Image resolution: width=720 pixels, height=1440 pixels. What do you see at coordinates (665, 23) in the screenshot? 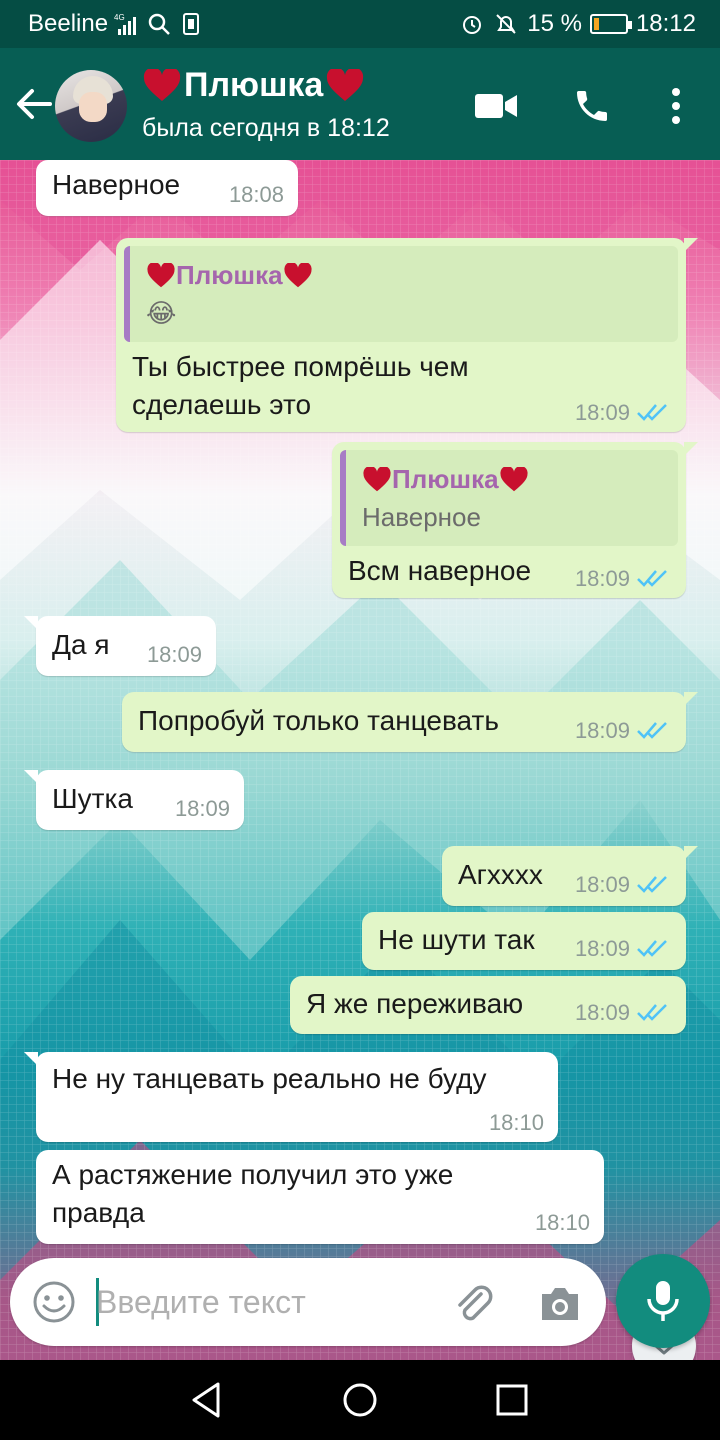
I see `clock: 18:12` at bounding box center [665, 23].